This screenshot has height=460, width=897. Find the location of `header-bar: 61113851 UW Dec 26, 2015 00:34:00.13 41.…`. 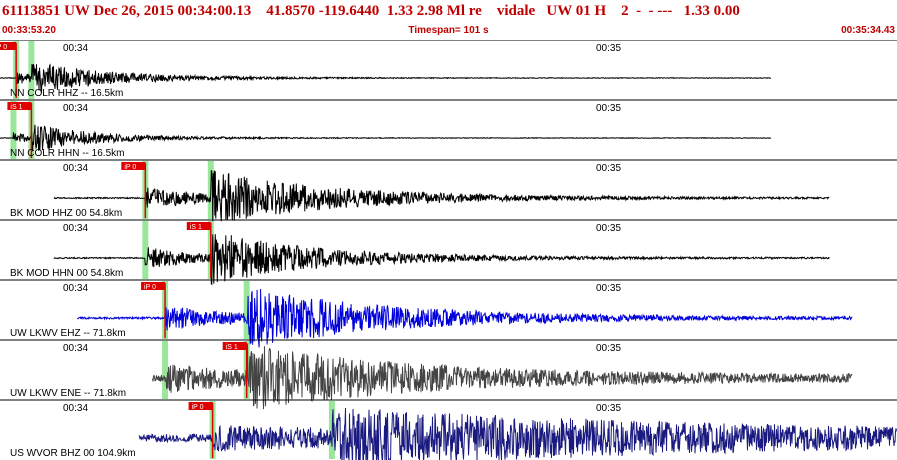

header-bar: 61113851 UW Dec 26, 2015 00:34:00.13 41.… is located at coordinates (448, 20).